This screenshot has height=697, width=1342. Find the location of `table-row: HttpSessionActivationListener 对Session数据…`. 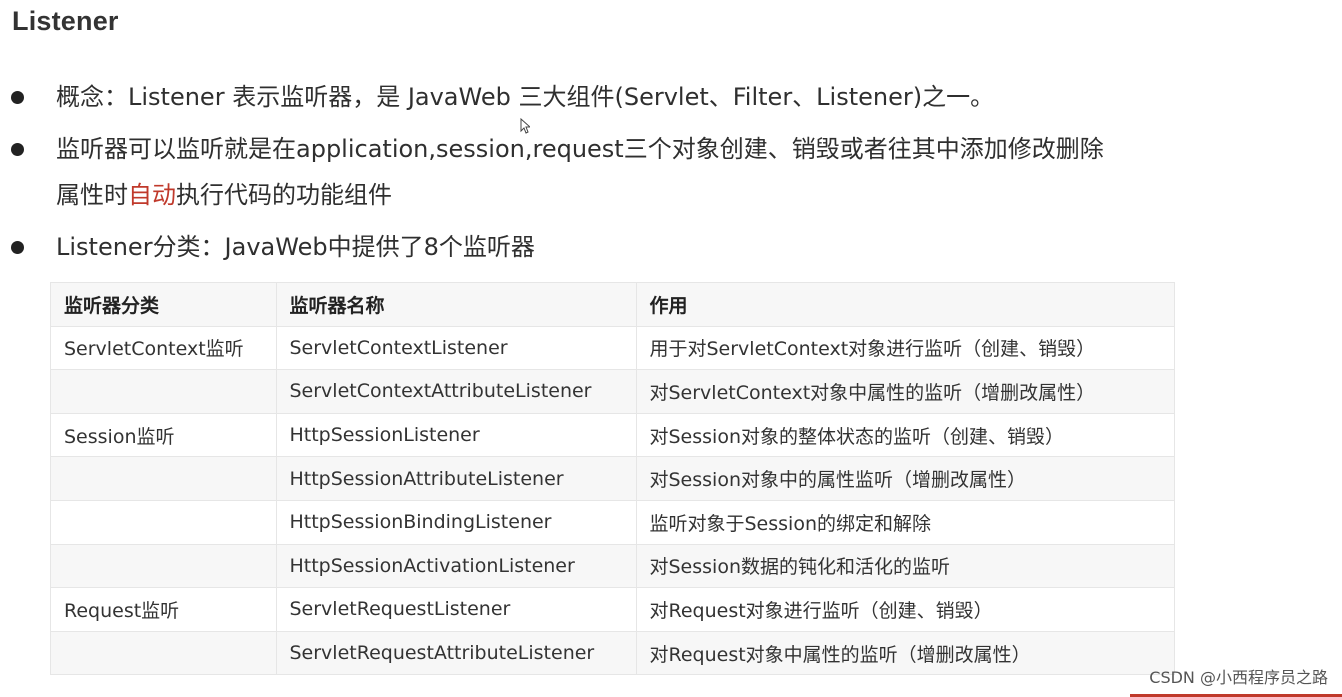

table-row: HttpSessionActivationListener 对Session数据… is located at coordinates (612, 566).